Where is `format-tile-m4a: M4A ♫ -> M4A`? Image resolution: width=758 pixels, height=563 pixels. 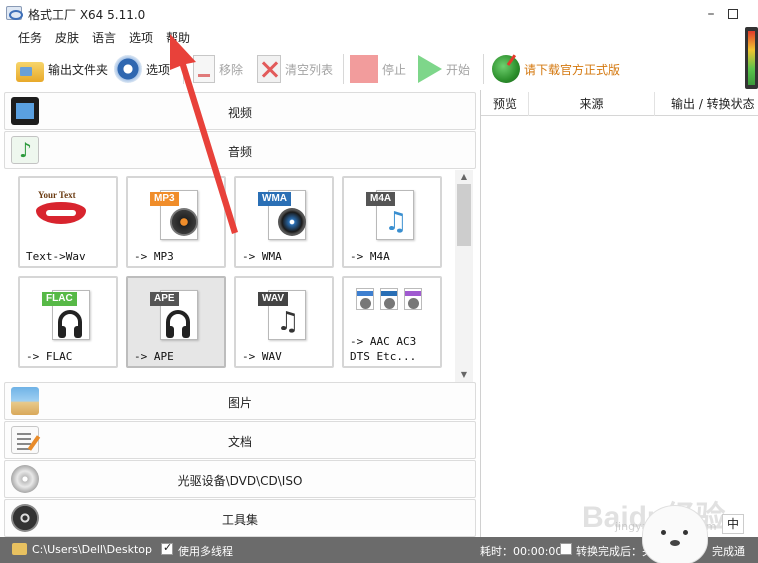
format-tile-m4a: M4A ♫ -> M4A is located at coordinates (392, 222).